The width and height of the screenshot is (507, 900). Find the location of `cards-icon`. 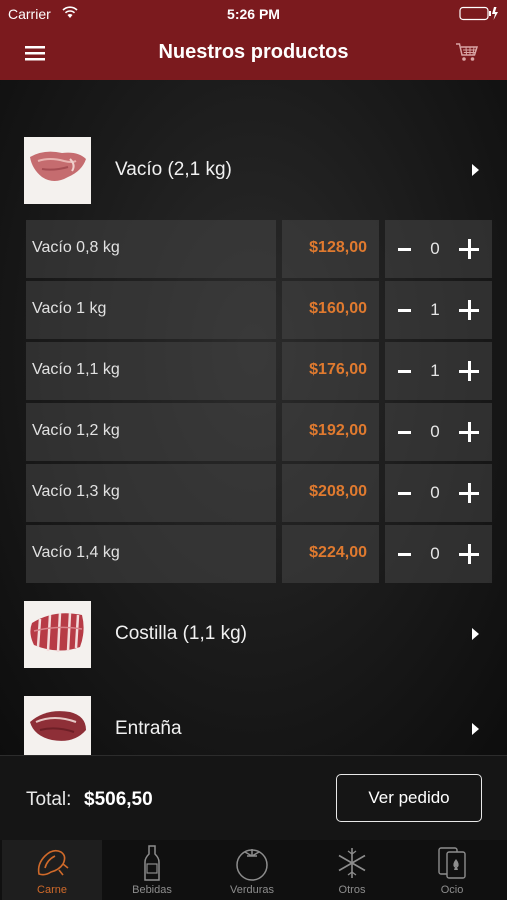

cards-icon is located at coordinates (452, 863).